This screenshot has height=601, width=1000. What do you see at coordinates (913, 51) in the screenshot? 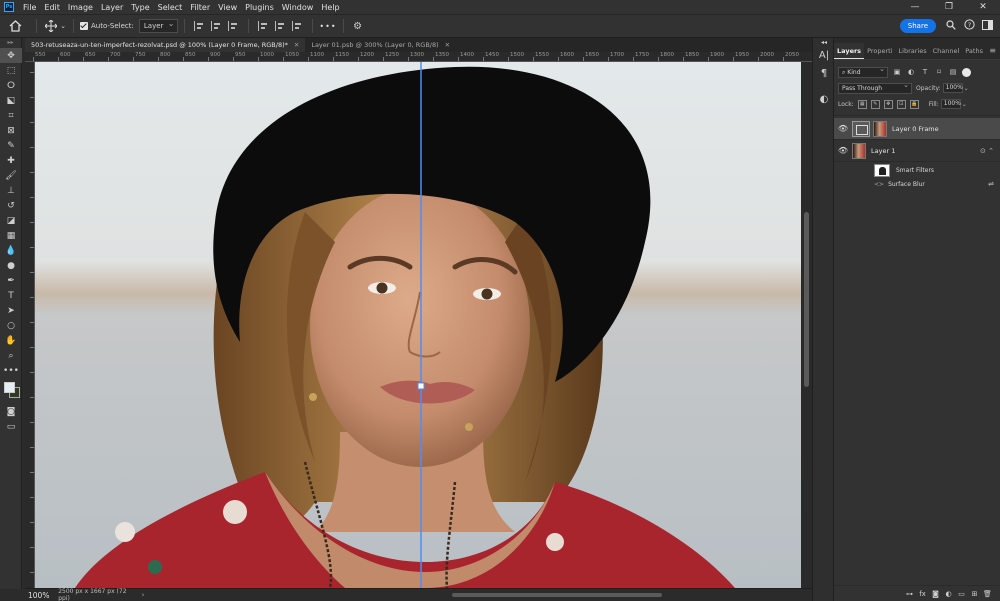
I see `tab-libraries: Libraries` at bounding box center [913, 51].